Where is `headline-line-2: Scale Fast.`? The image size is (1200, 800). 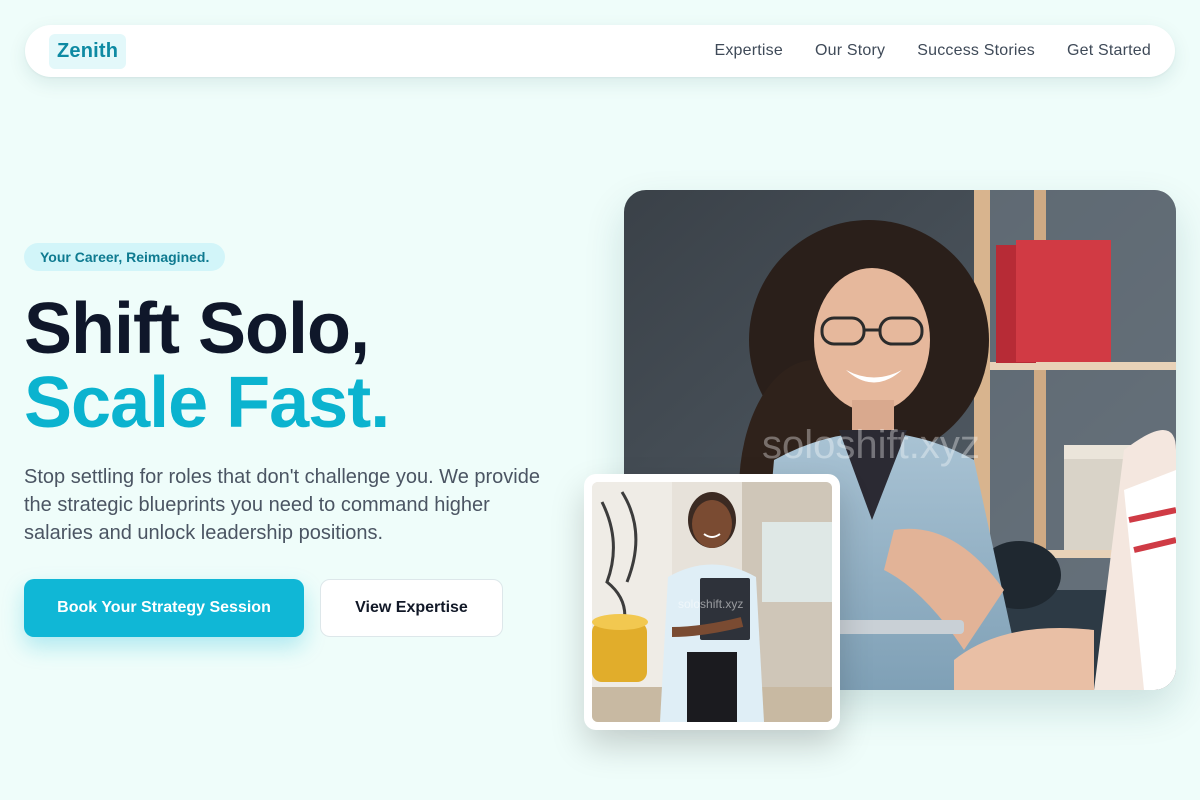
headline-line-2: Scale Fast. is located at coordinates (207, 403).